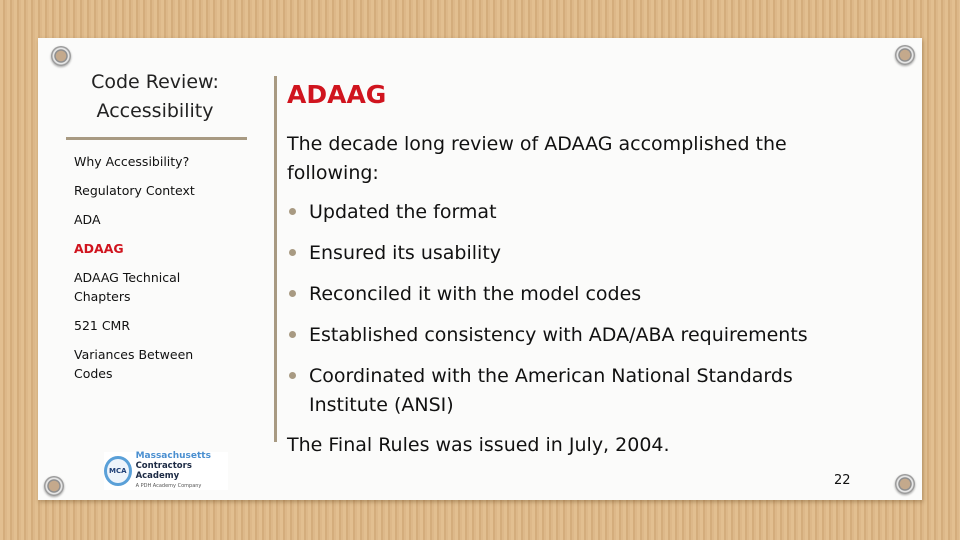 Image resolution: width=960 pixels, height=540 pixels. I want to click on logo-line1: Massachusetts, so click(173, 456).